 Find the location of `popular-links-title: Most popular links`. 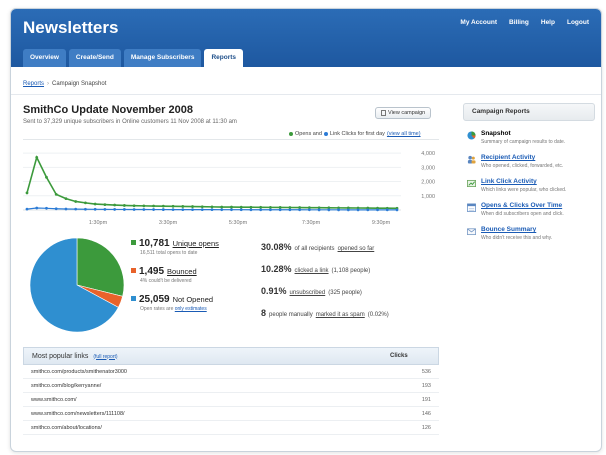

popular-links-title: Most popular links is located at coordinates (60, 356).